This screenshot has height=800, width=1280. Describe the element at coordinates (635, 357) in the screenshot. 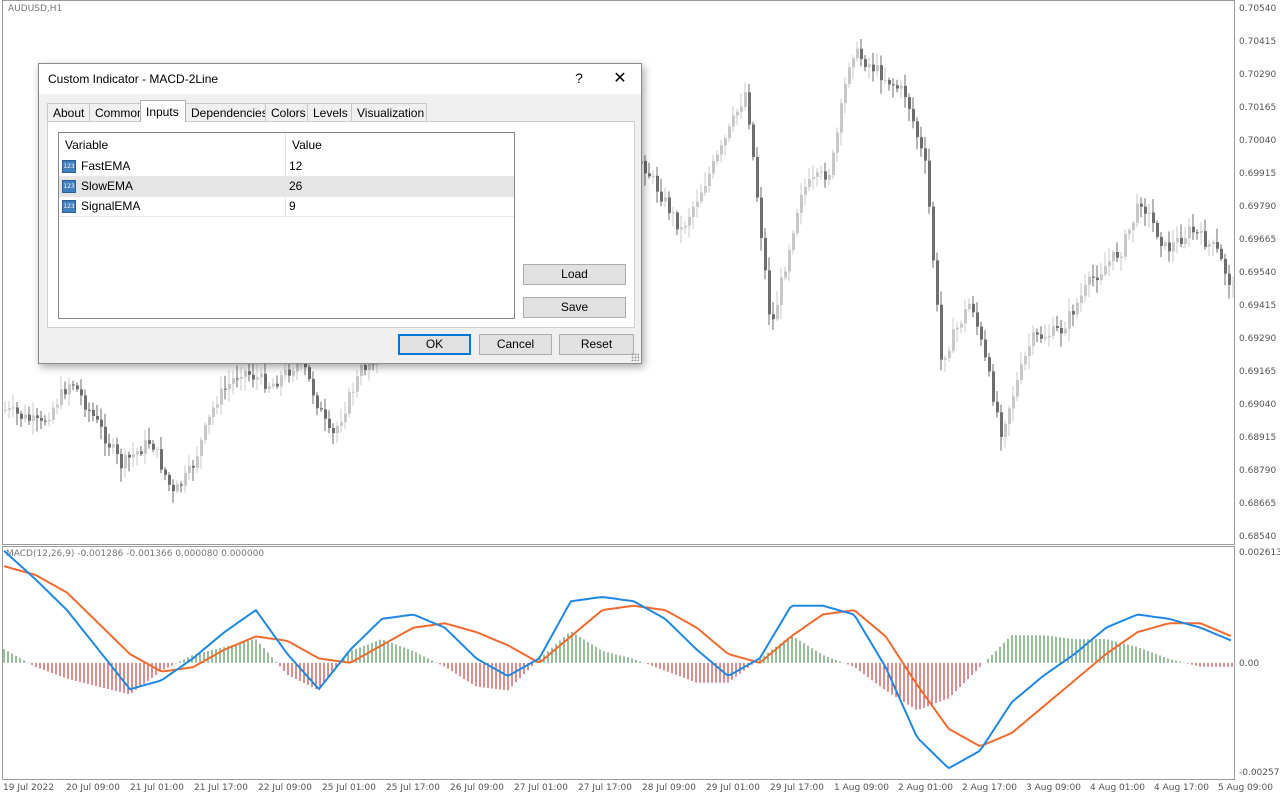

I see `resize-grip` at that location.